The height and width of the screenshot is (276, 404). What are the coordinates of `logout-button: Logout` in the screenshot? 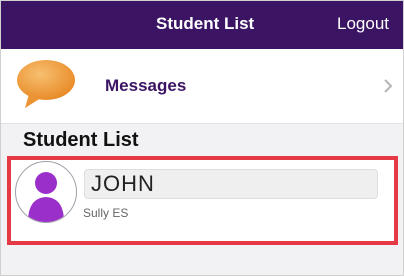 It's located at (363, 24).